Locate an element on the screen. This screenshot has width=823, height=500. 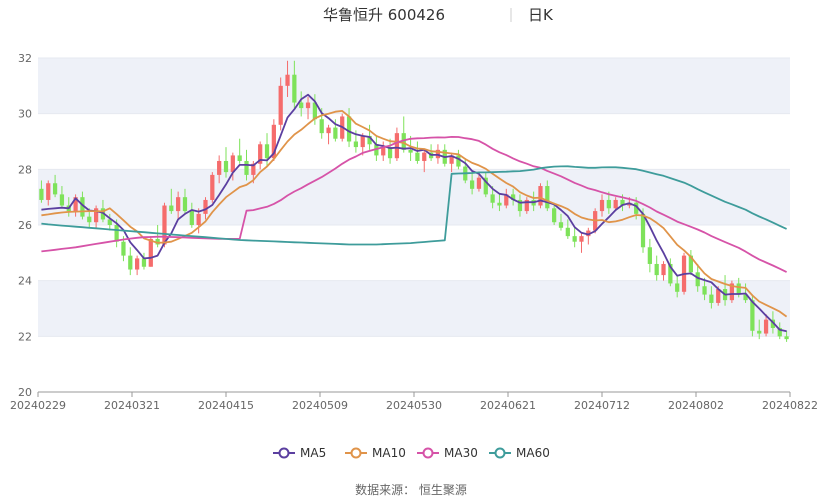
y-tick-label: 28 is located at coordinates (25, 169).